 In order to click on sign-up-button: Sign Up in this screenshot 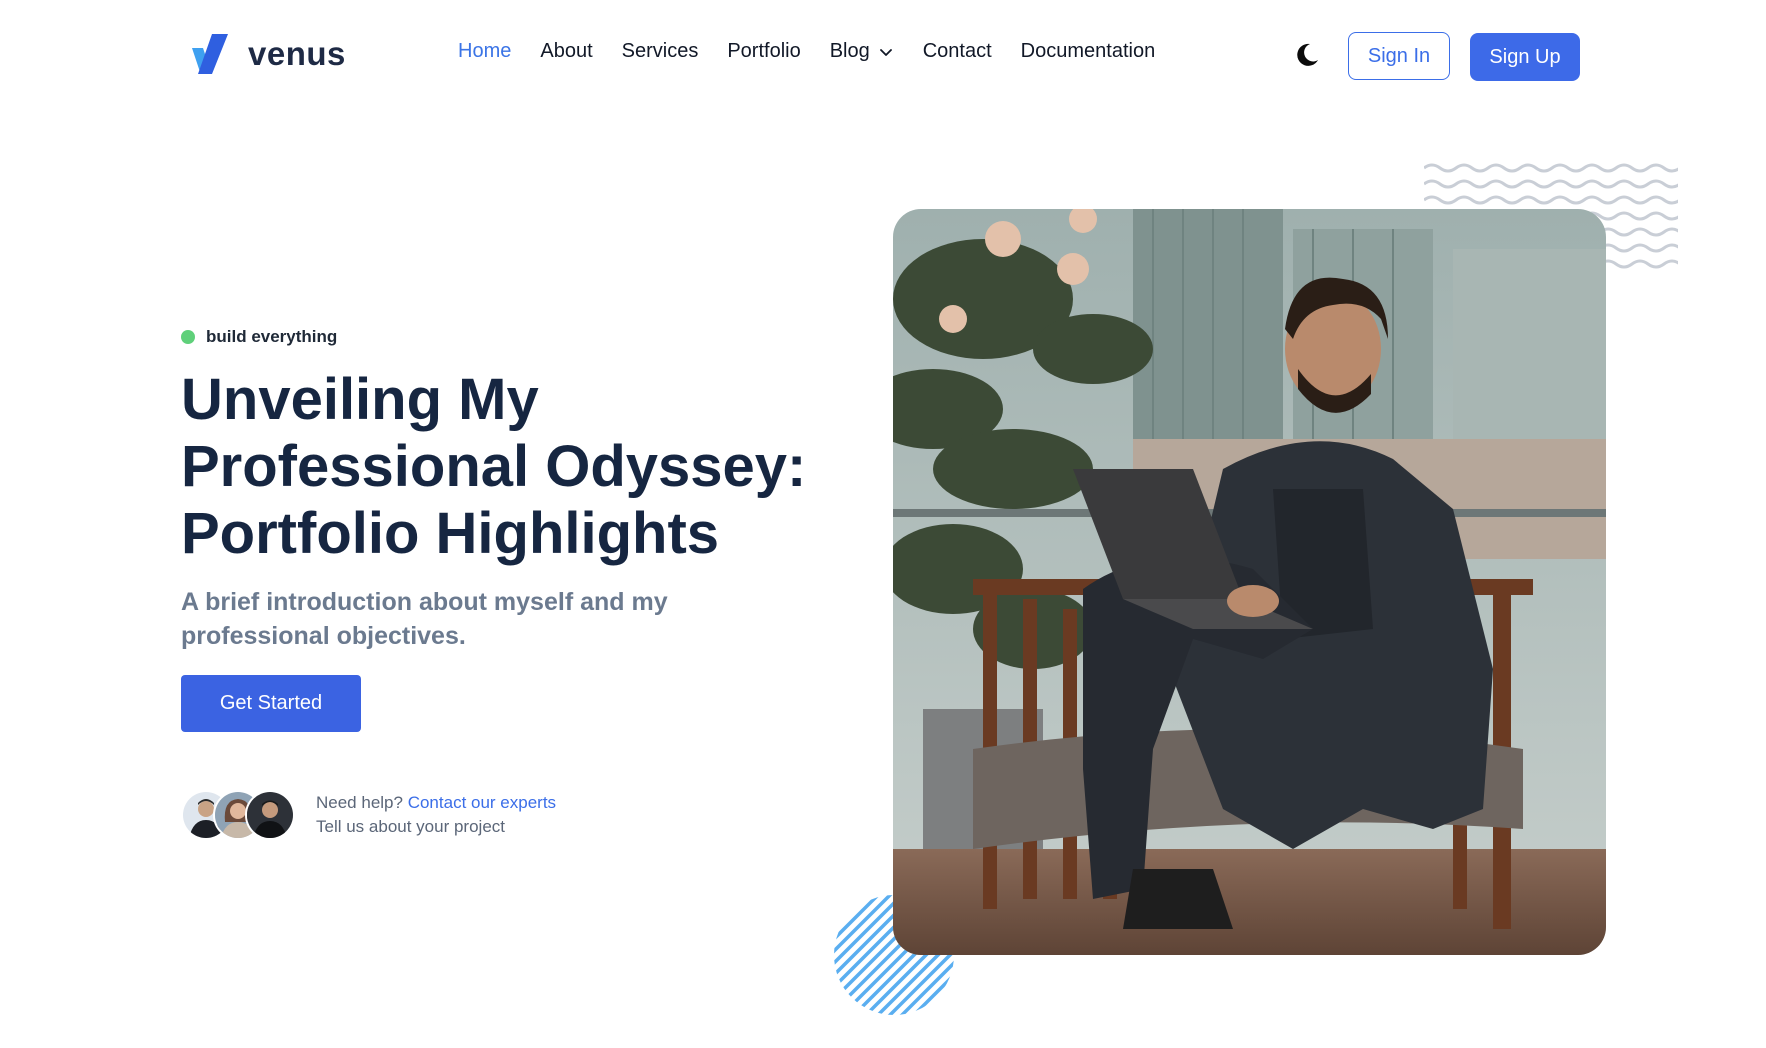, I will do `click(1525, 57)`.